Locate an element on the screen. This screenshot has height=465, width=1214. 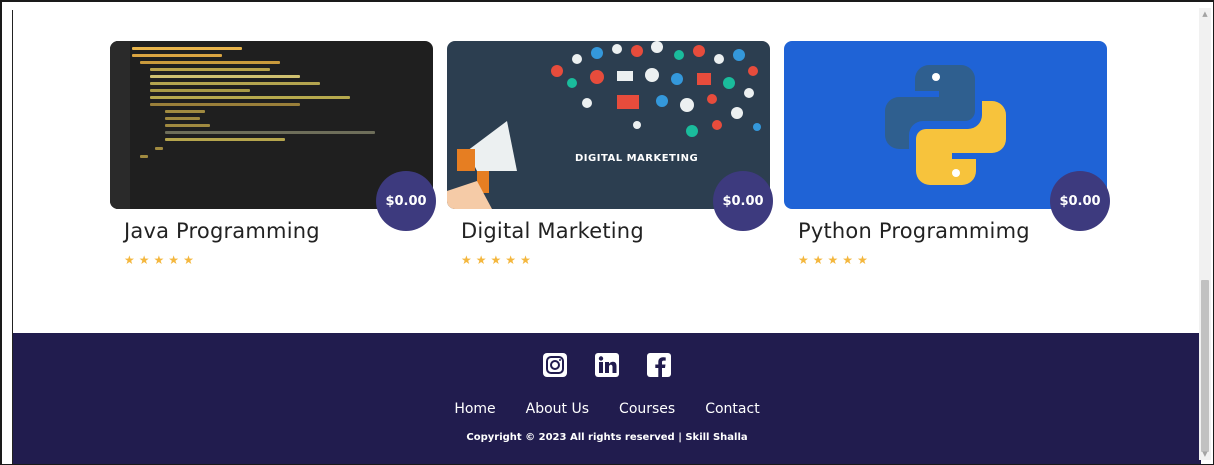
course-card-python: $0.00 Python Programmimg ★ ★ ★ ★ ★ is located at coordinates (947, 161).